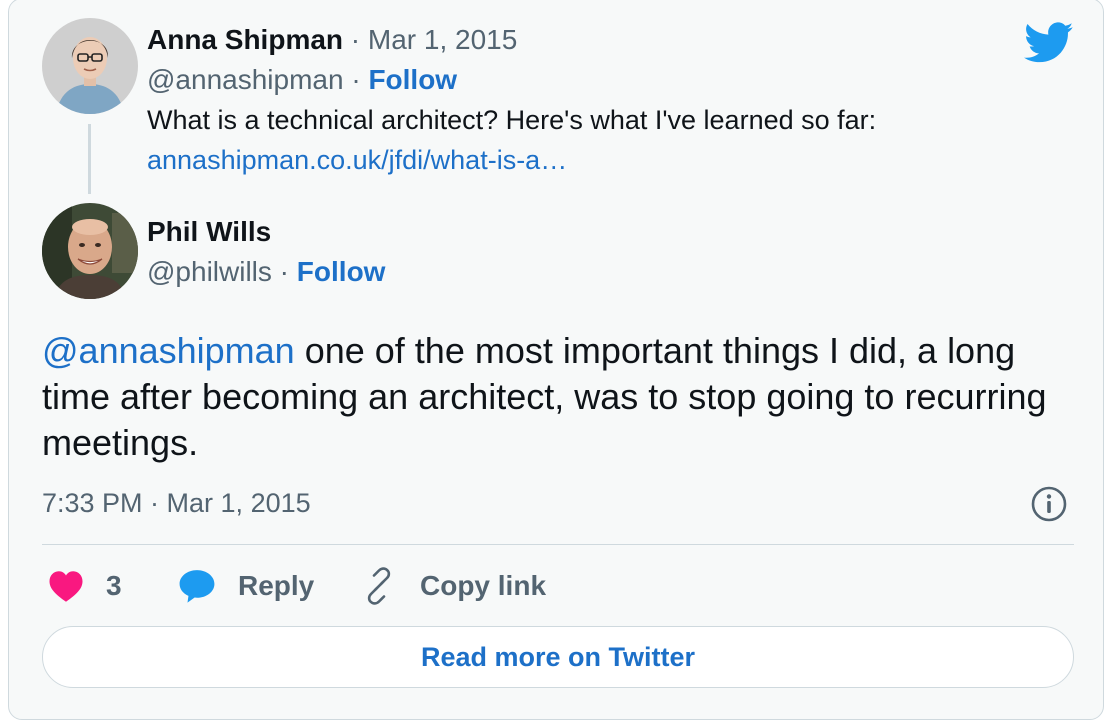 The image size is (1106, 726). Describe the element at coordinates (1049, 504) in the screenshot. I see `info-icon` at that location.